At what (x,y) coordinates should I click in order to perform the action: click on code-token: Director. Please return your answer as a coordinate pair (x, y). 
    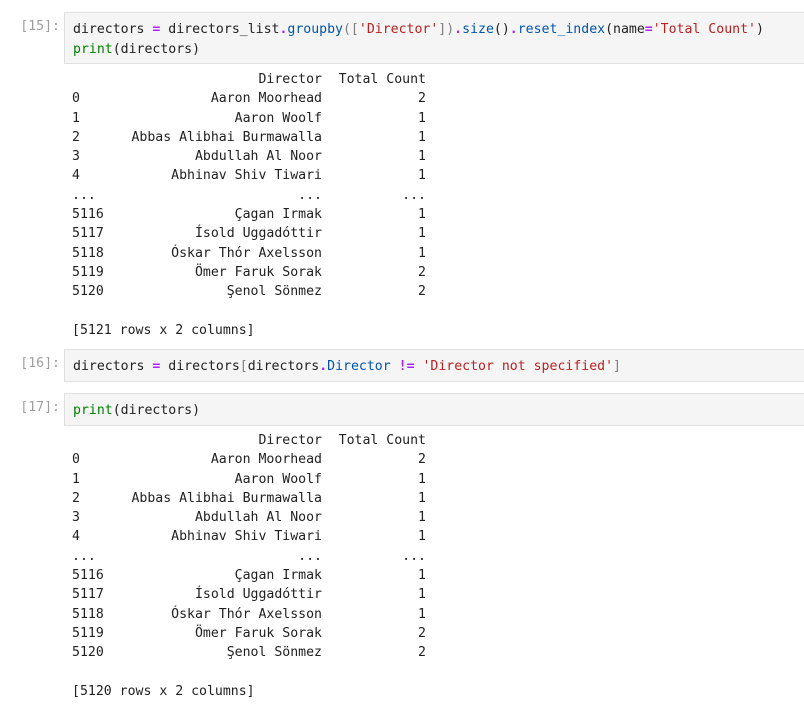
    Looking at the image, I should click on (359, 366).